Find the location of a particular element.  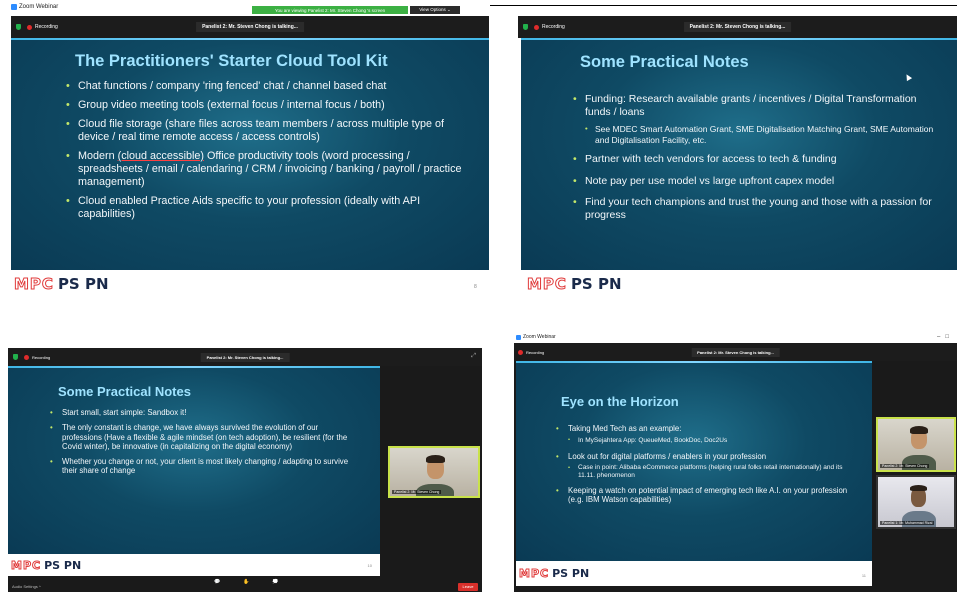

view-options-button: View Options ⌄ is located at coordinates (435, 10).